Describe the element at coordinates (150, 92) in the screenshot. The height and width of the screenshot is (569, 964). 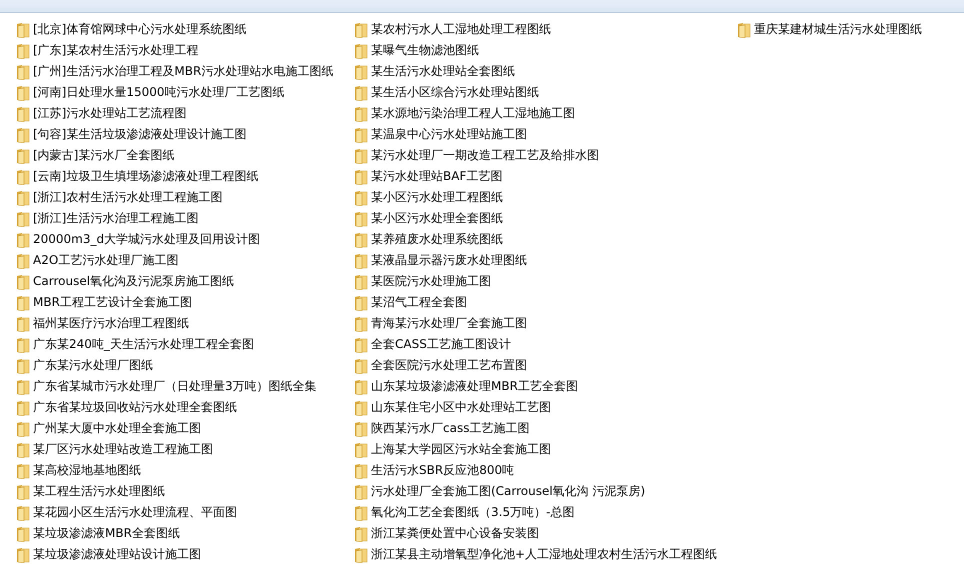
I see `folder-item: [河南]日处理水量15000吨污水处理厂工艺图纸` at that location.